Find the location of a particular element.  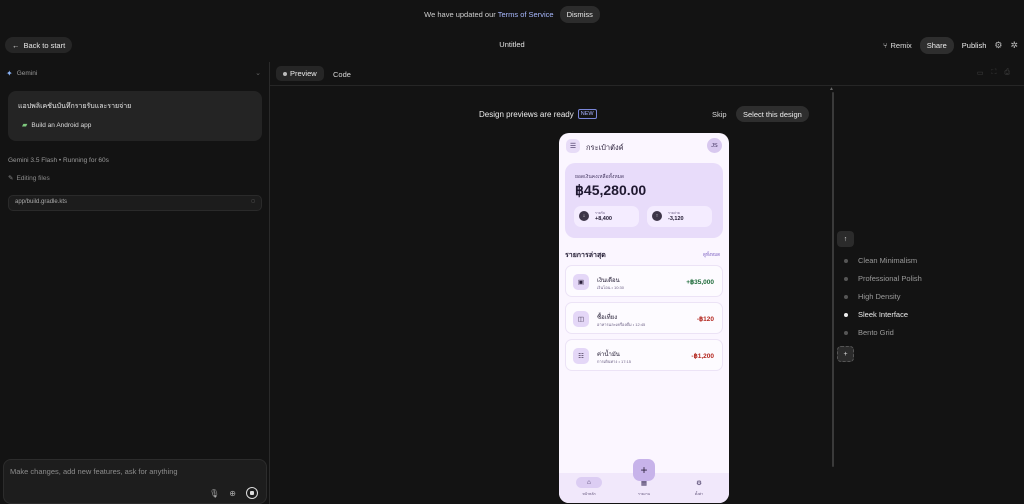

arrow-left-icon: ← is located at coordinates (16, 45).